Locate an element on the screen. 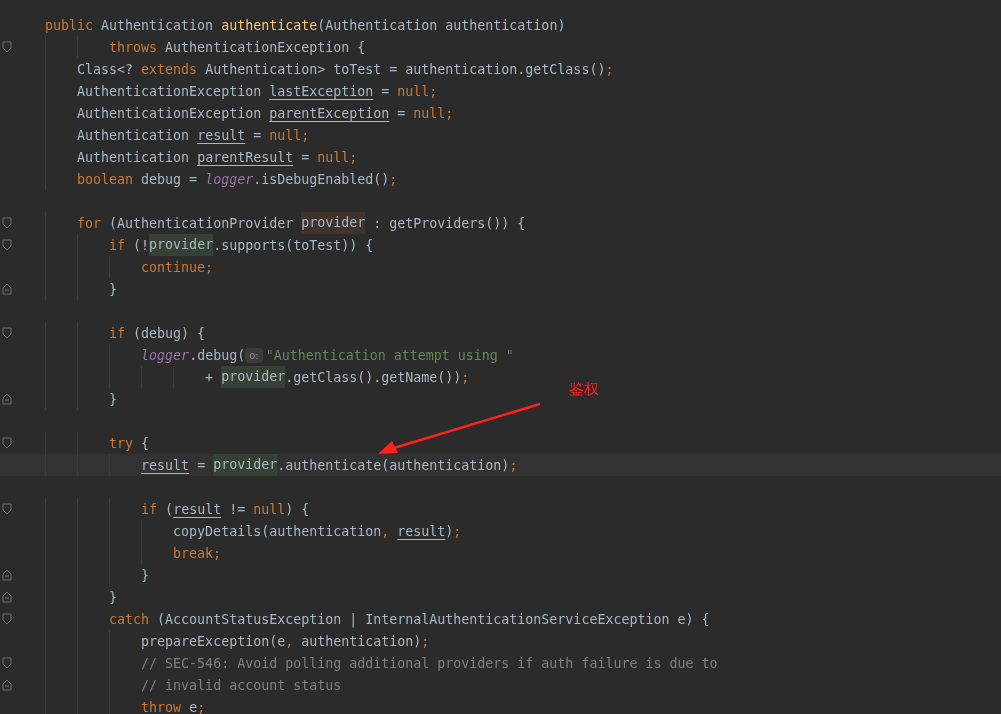 Image resolution: width=1001 pixels, height=714 pixels. code-text: .supports(toTest)) { is located at coordinates (293, 245).